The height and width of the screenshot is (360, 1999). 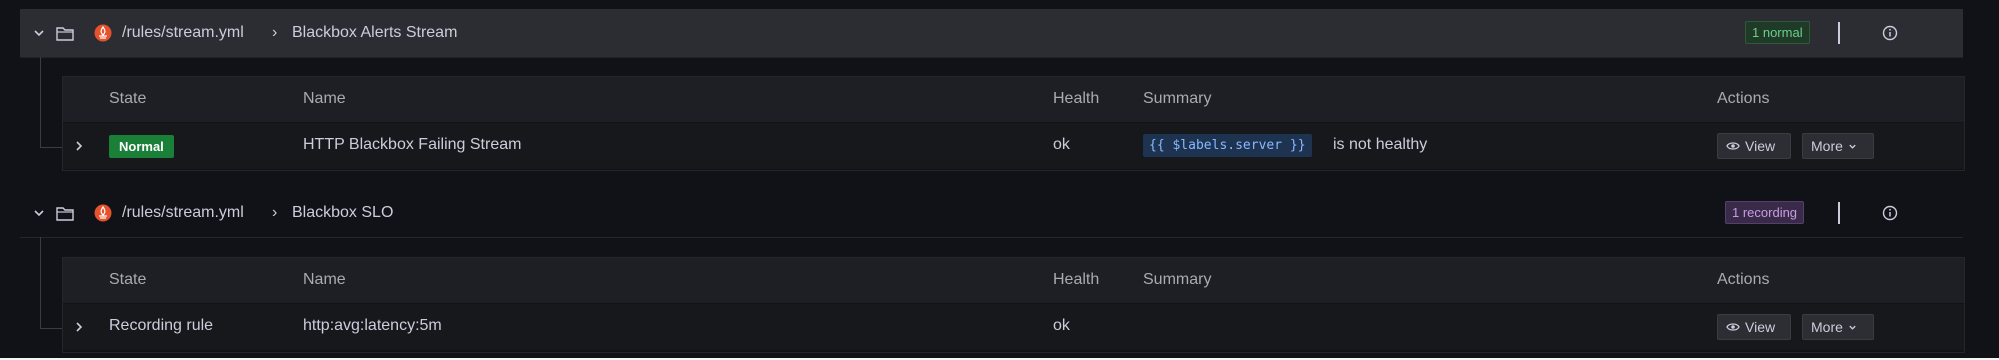 I want to click on rule-state: Recording rule, so click(x=161, y=325).